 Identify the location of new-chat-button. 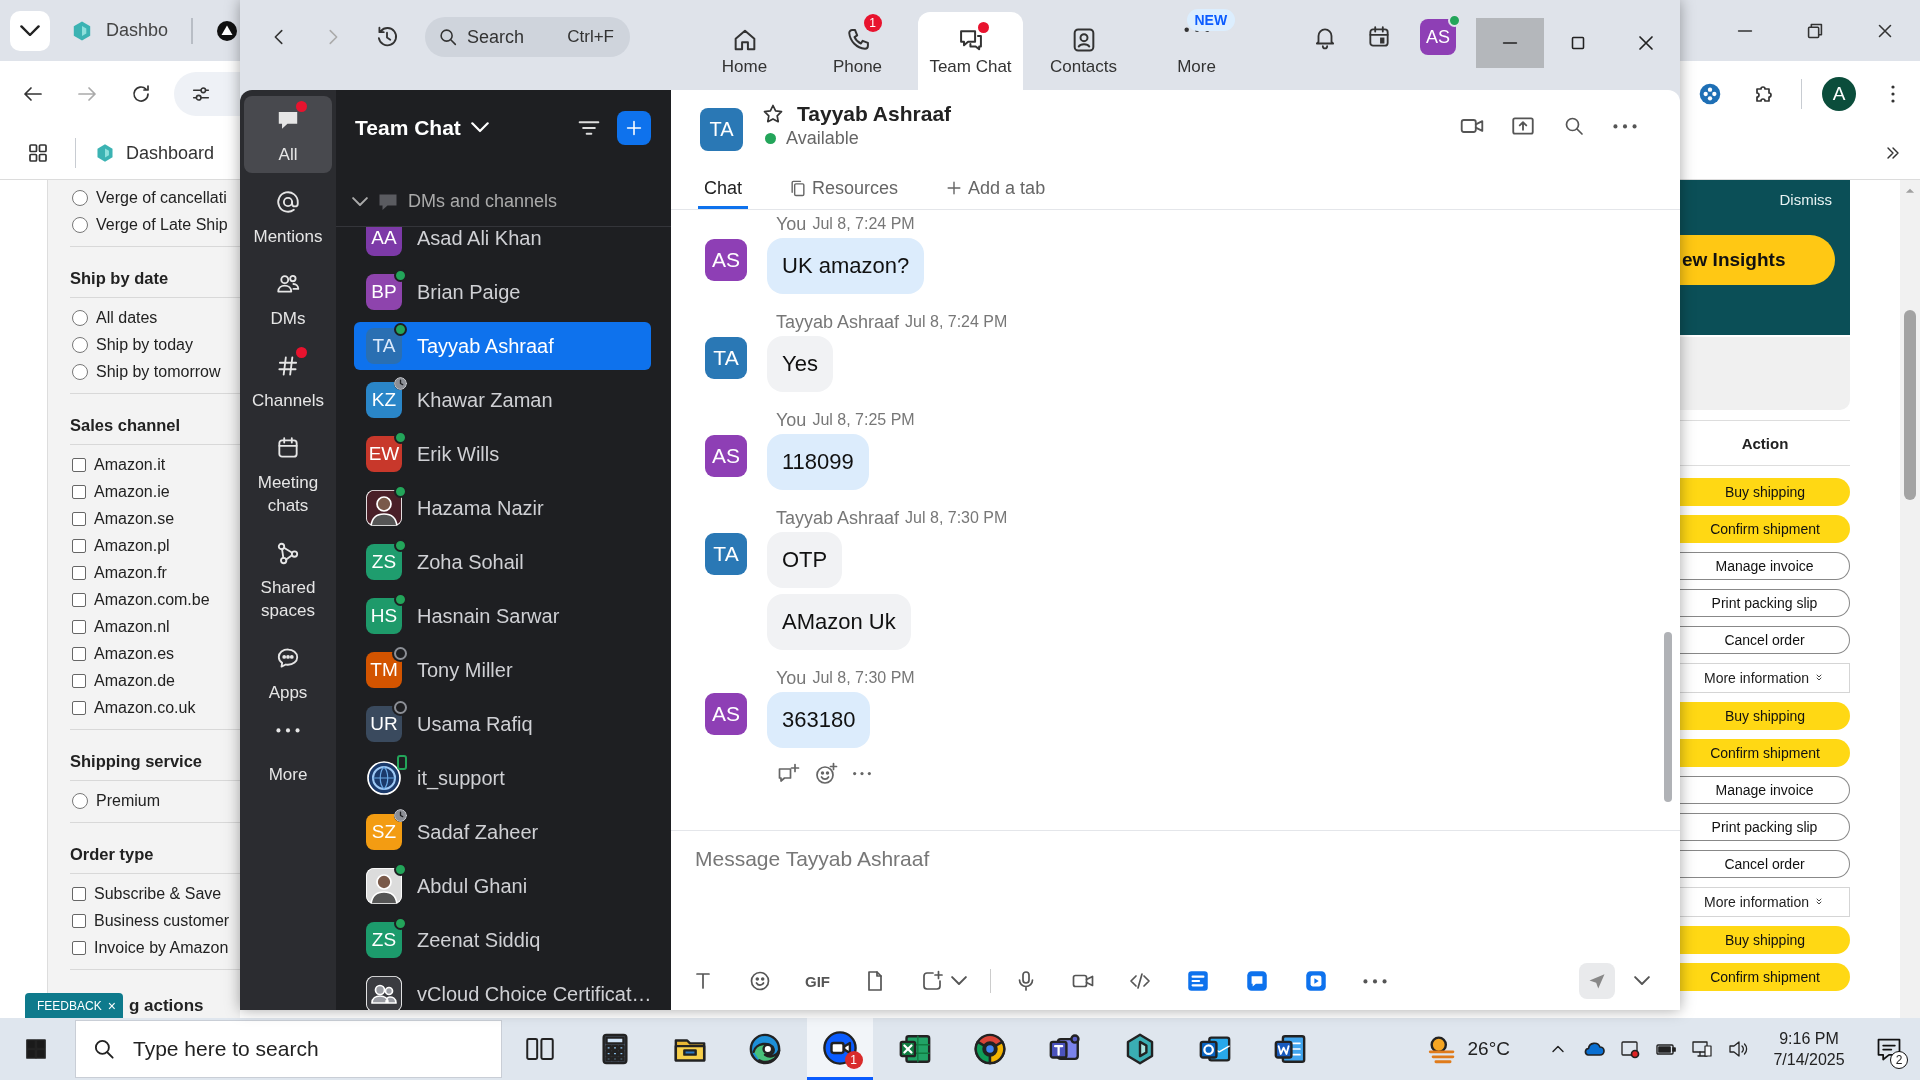
(634, 127).